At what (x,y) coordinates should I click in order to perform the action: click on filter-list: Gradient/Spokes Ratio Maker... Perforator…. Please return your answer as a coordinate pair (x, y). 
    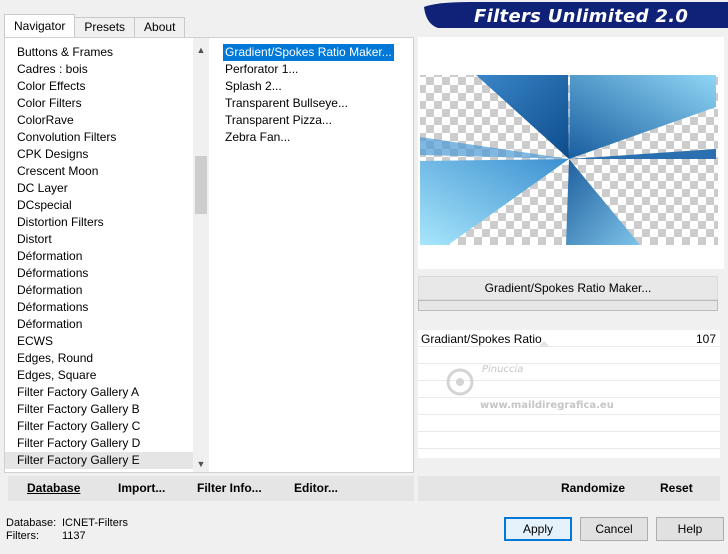
    Looking at the image, I should click on (318, 95).